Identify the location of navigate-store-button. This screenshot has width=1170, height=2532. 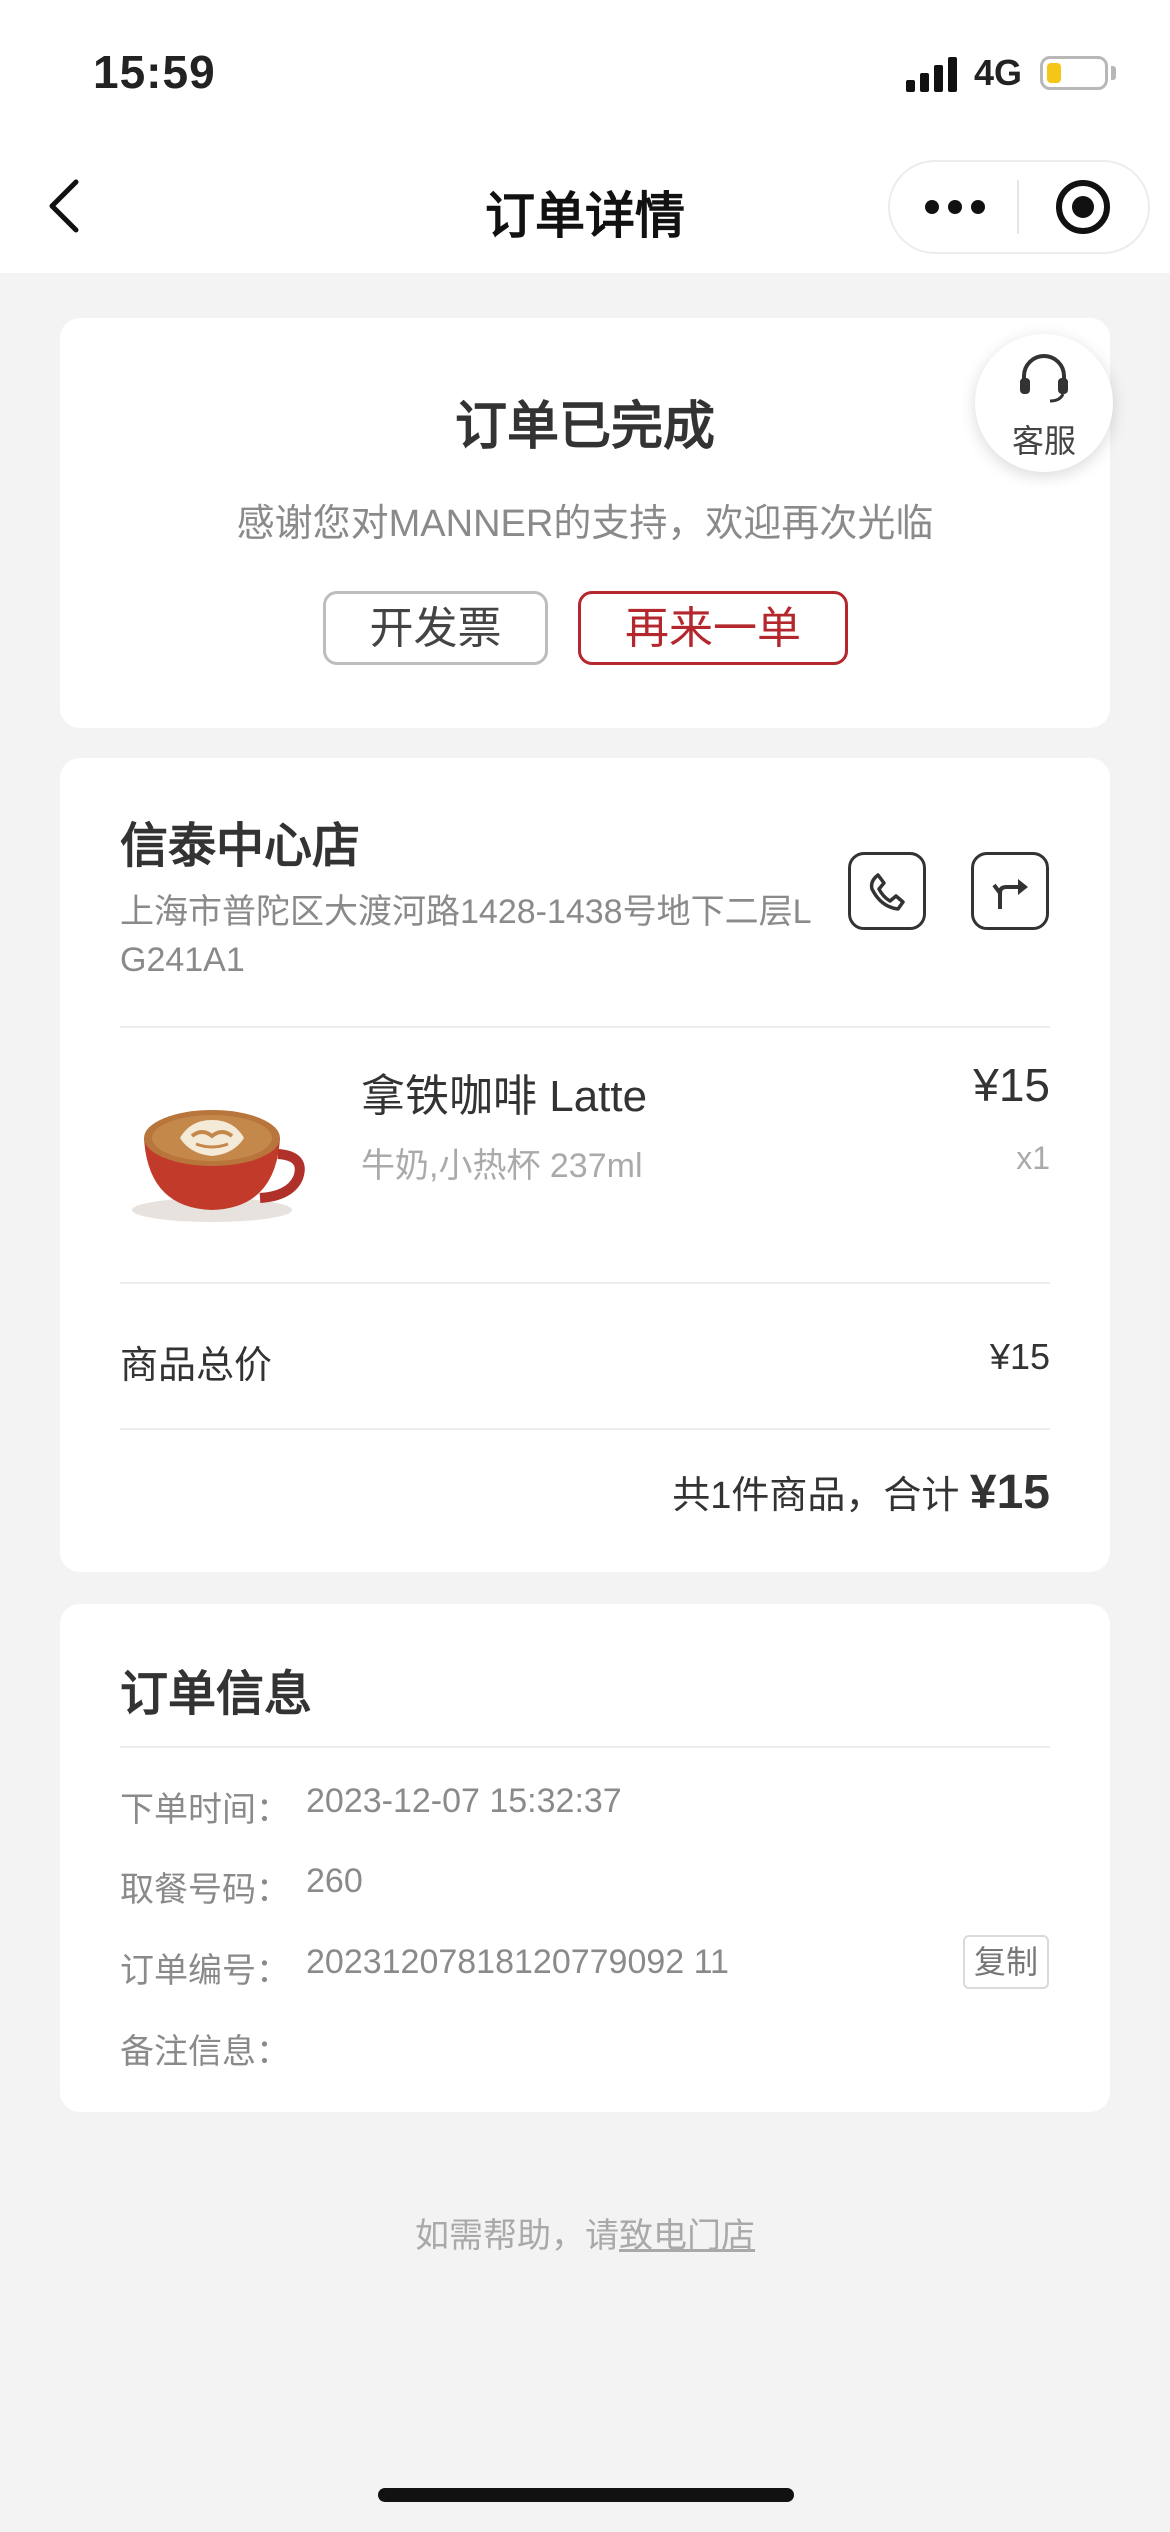
(1010, 891).